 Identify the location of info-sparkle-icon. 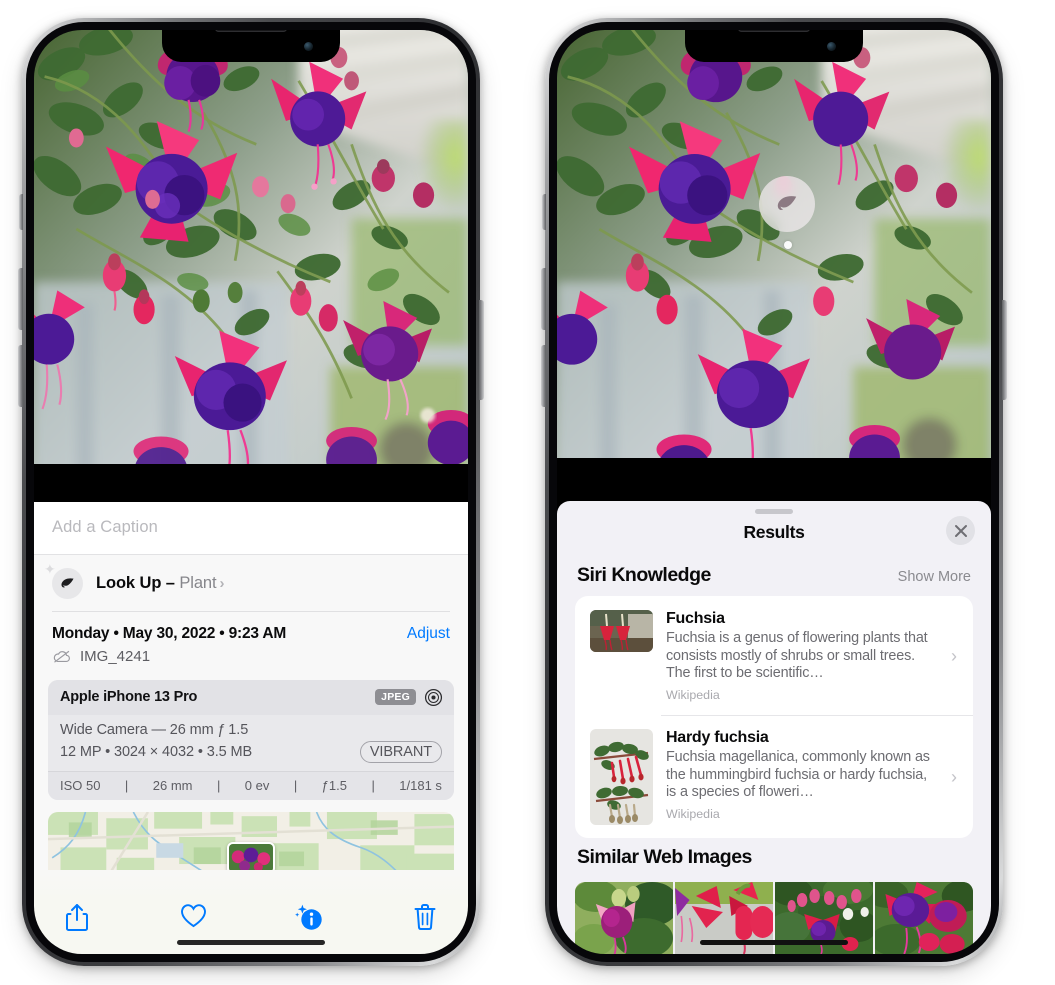
(308, 917).